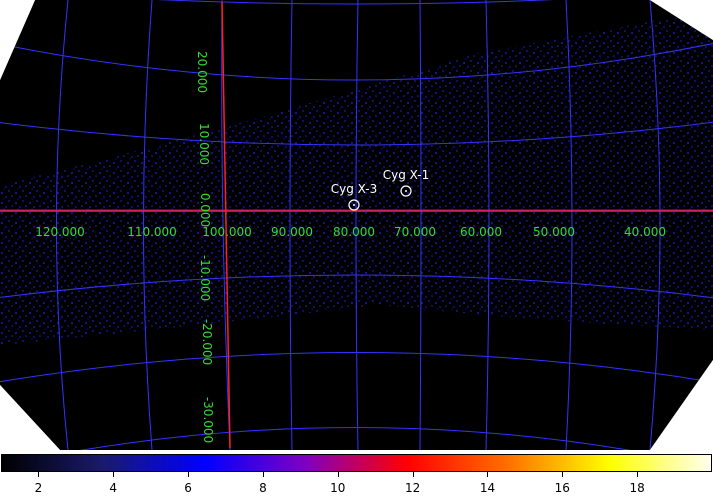  I want to click on colorbar-tick-label: 16, so click(562, 488).